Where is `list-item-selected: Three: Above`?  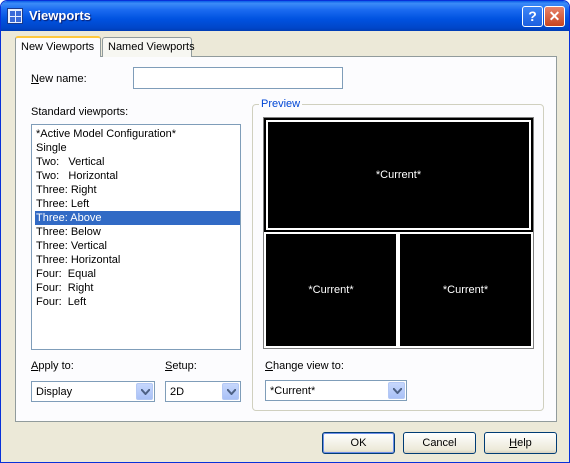
list-item-selected: Three: Above is located at coordinates (137, 218).